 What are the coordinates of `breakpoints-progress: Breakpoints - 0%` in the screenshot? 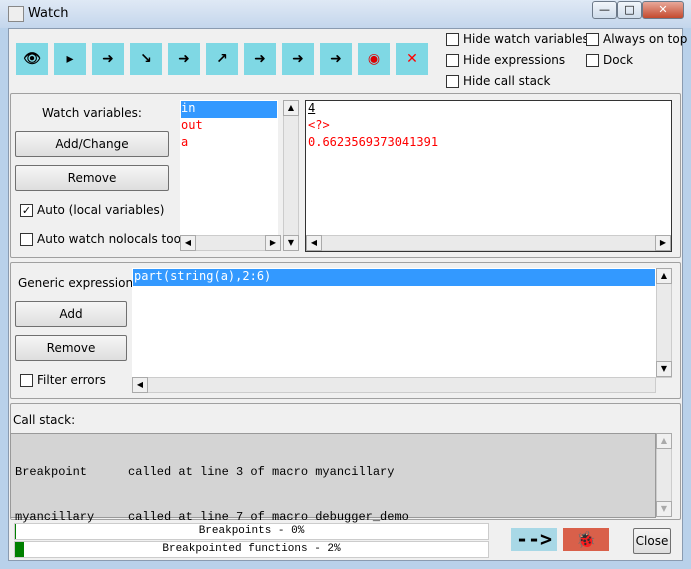 It's located at (251, 531).